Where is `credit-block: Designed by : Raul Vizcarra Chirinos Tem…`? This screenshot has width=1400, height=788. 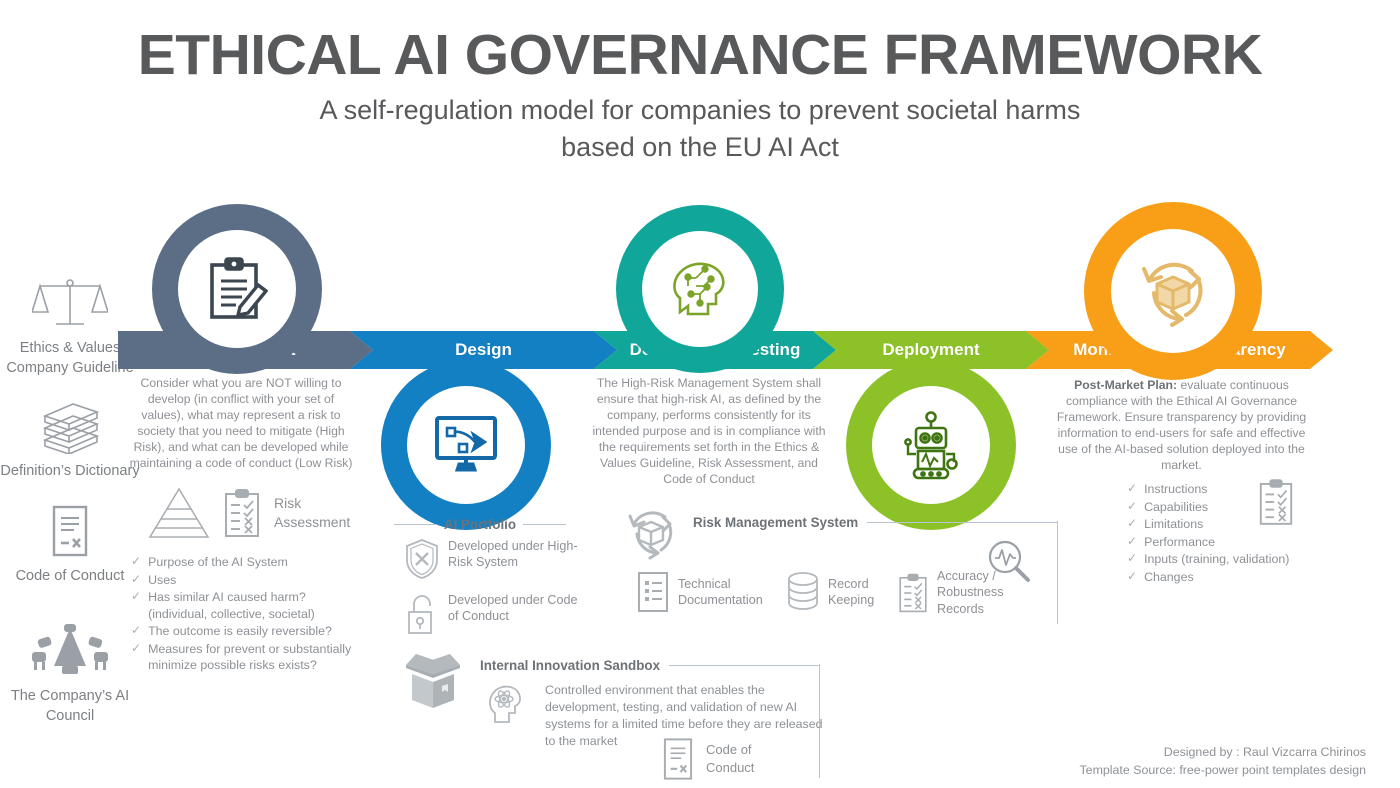 credit-block: Designed by : Raul Vizcarra Chirinos Tem… is located at coordinates (1222, 762).